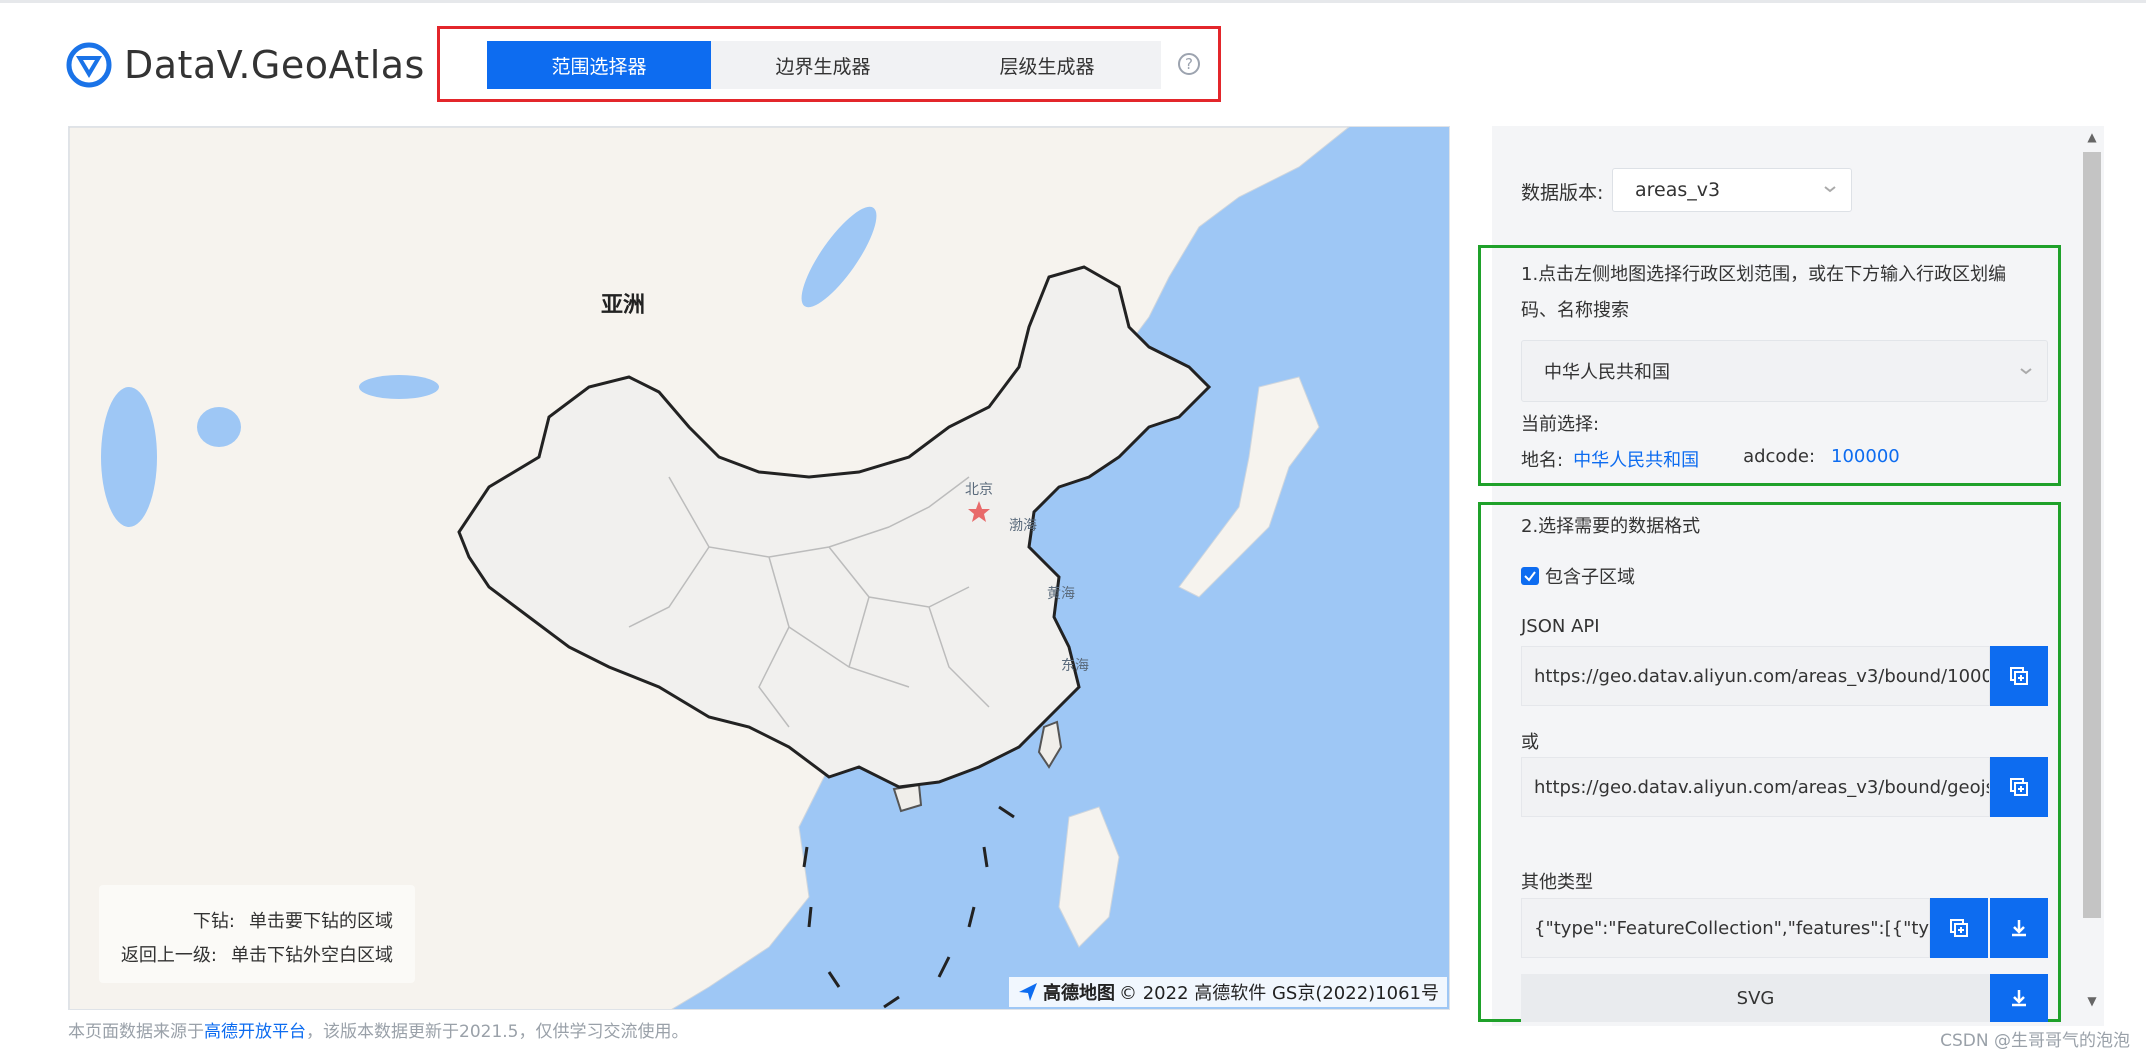  I want to click on copy-json-api-button, so click(2019, 676).